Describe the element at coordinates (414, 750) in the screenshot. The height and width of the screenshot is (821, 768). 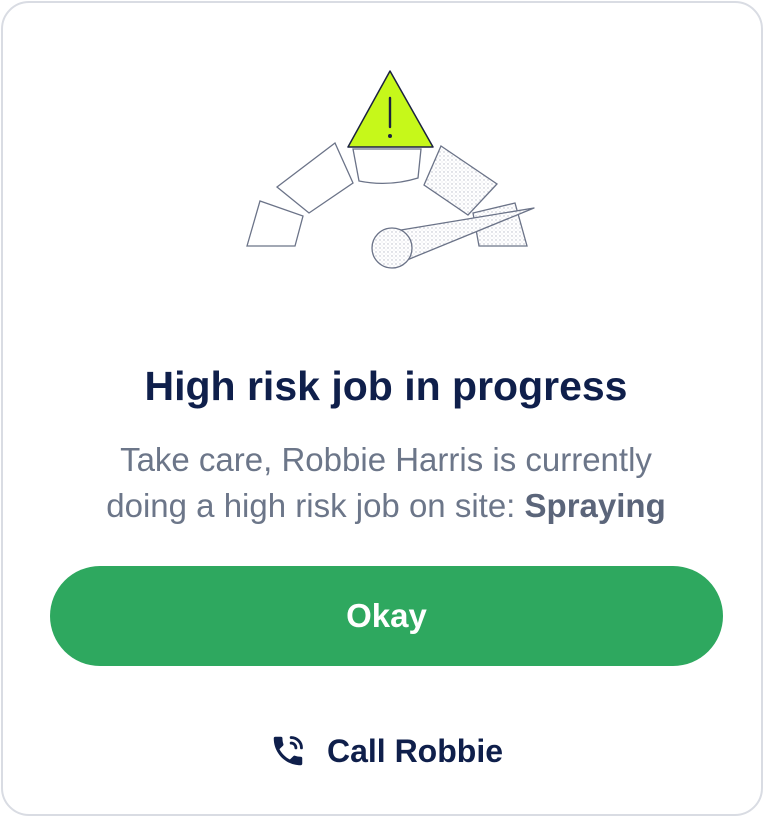
I see `call-robbie-label: Call Robbie` at that location.